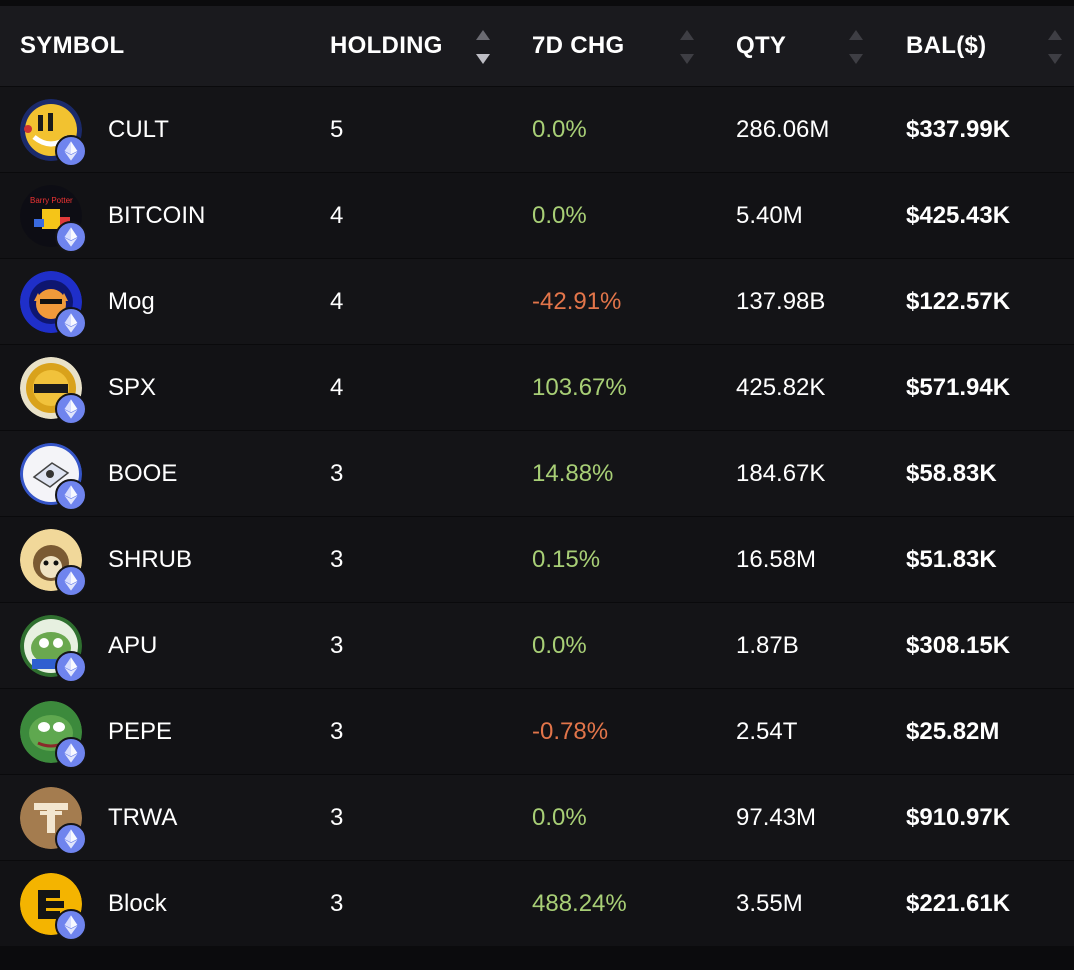 The image size is (1074, 970). I want to click on token-symbol: BITCOIN, so click(157, 215).